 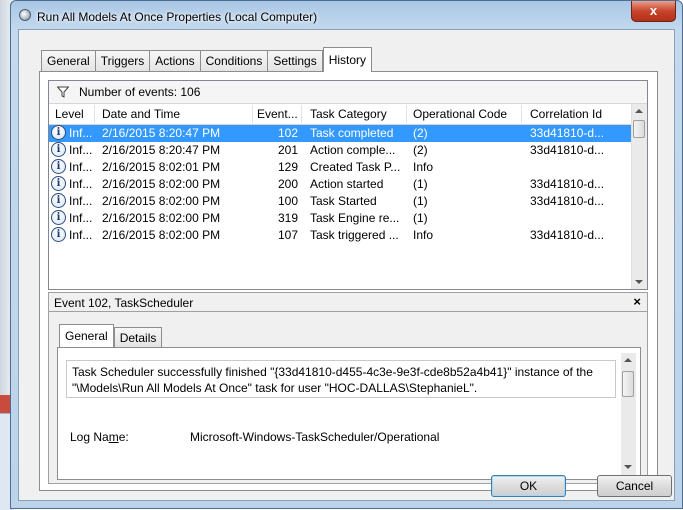 I want to click on tab-general: General, so click(x=68, y=61).